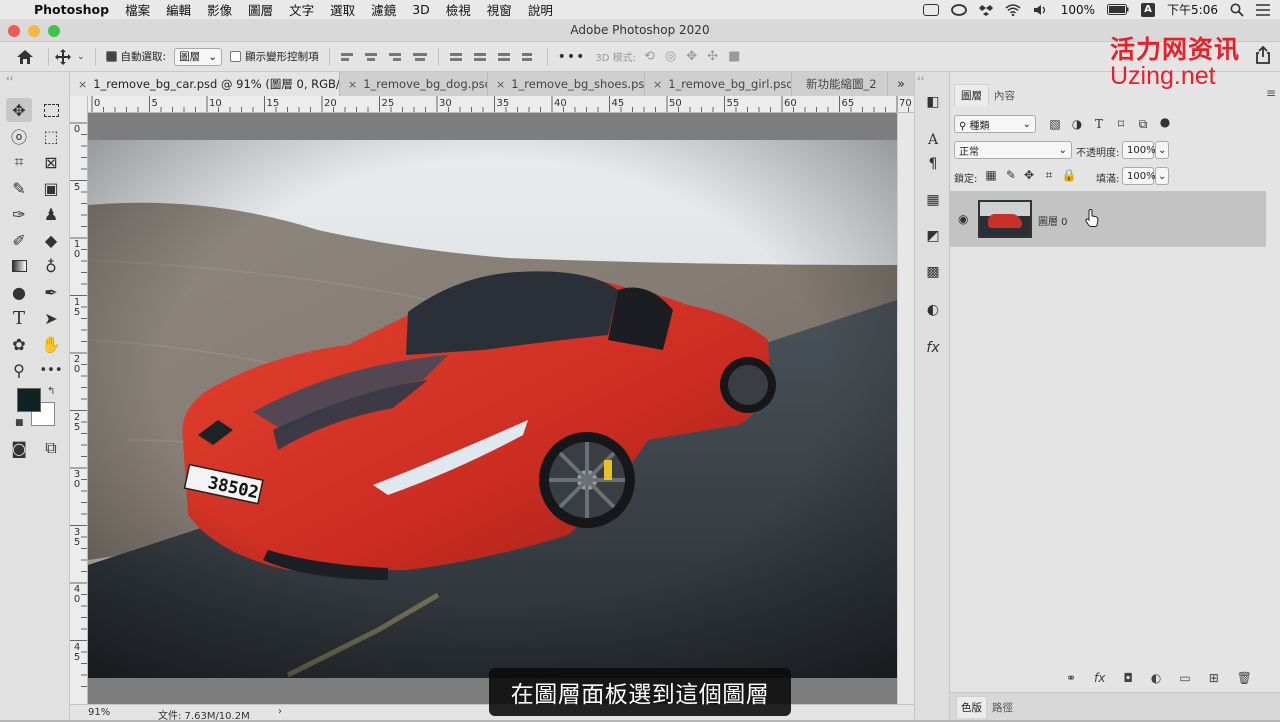  Describe the element at coordinates (1156, 678) in the screenshot. I see `new-adjustment-icon: ◐` at that location.